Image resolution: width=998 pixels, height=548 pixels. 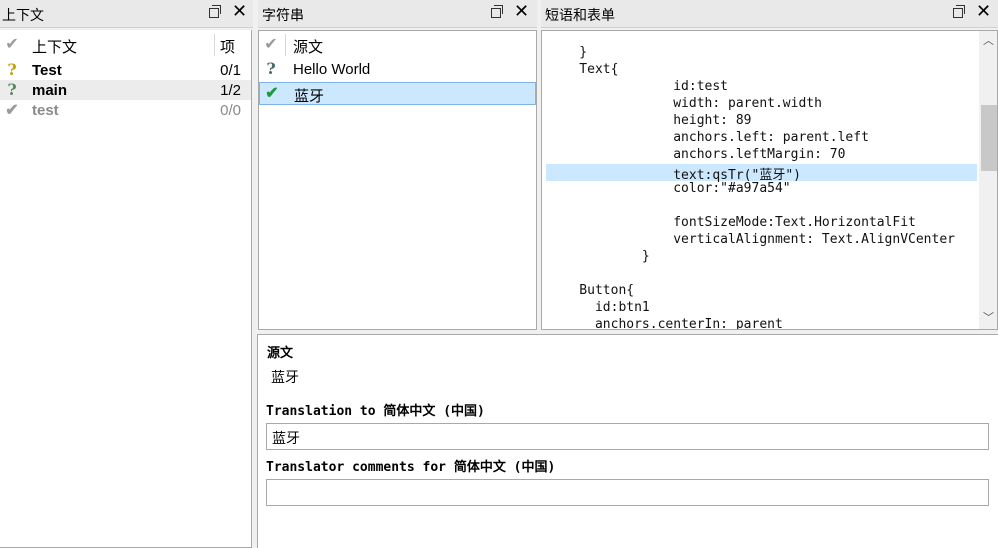 I want to click on code-line: text:qsTr("蓝牙"), so click(x=761, y=173).